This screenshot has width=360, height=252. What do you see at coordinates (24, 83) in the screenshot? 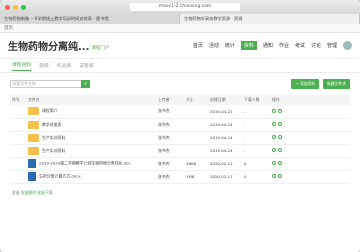
I see `search-placeholder: 搜索文件名称` at bounding box center [24, 83].